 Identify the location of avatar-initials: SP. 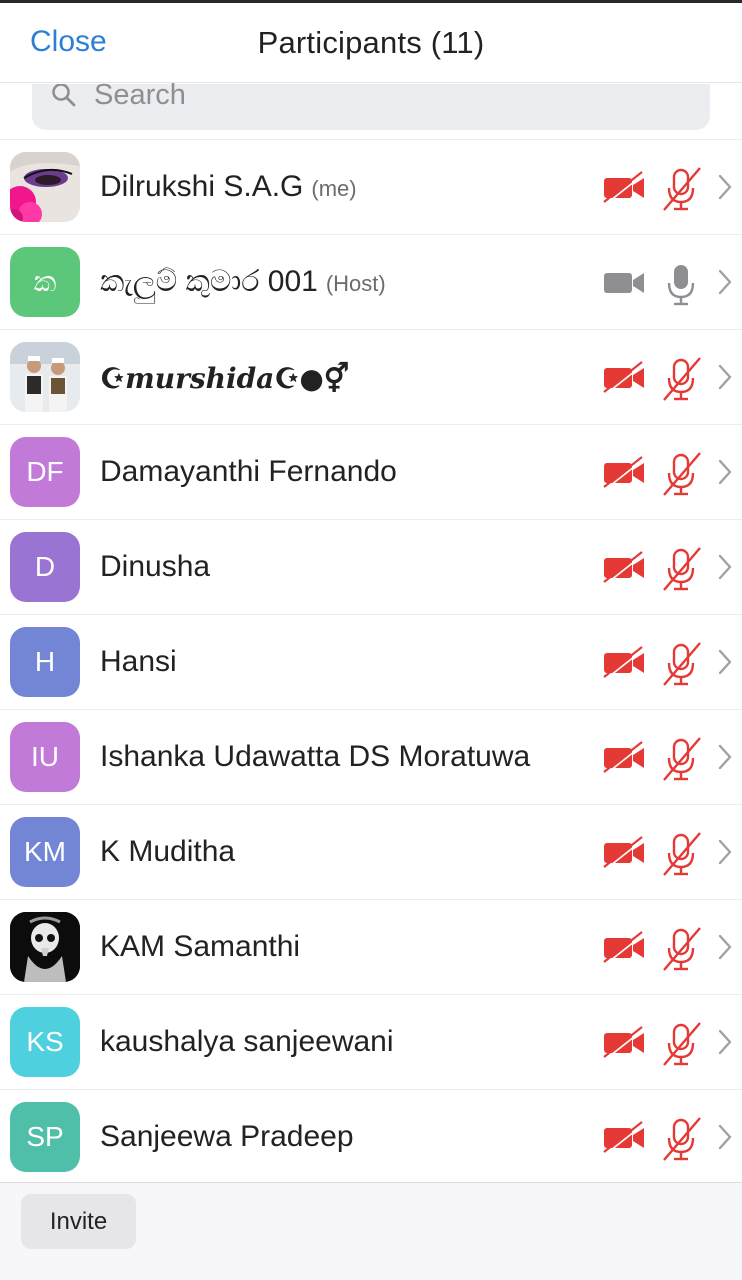
(45, 1136).